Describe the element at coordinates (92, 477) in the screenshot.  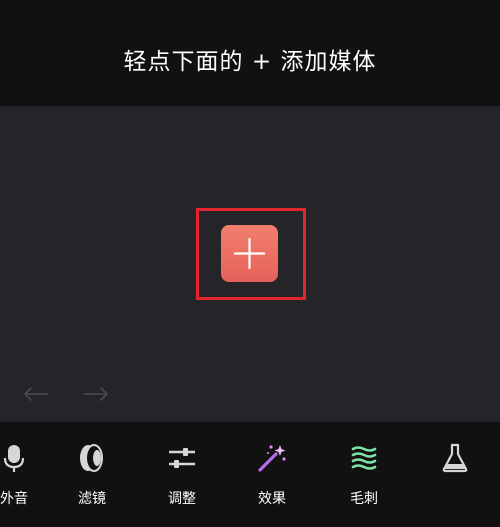
I see `tool-filters: 滤镜` at that location.